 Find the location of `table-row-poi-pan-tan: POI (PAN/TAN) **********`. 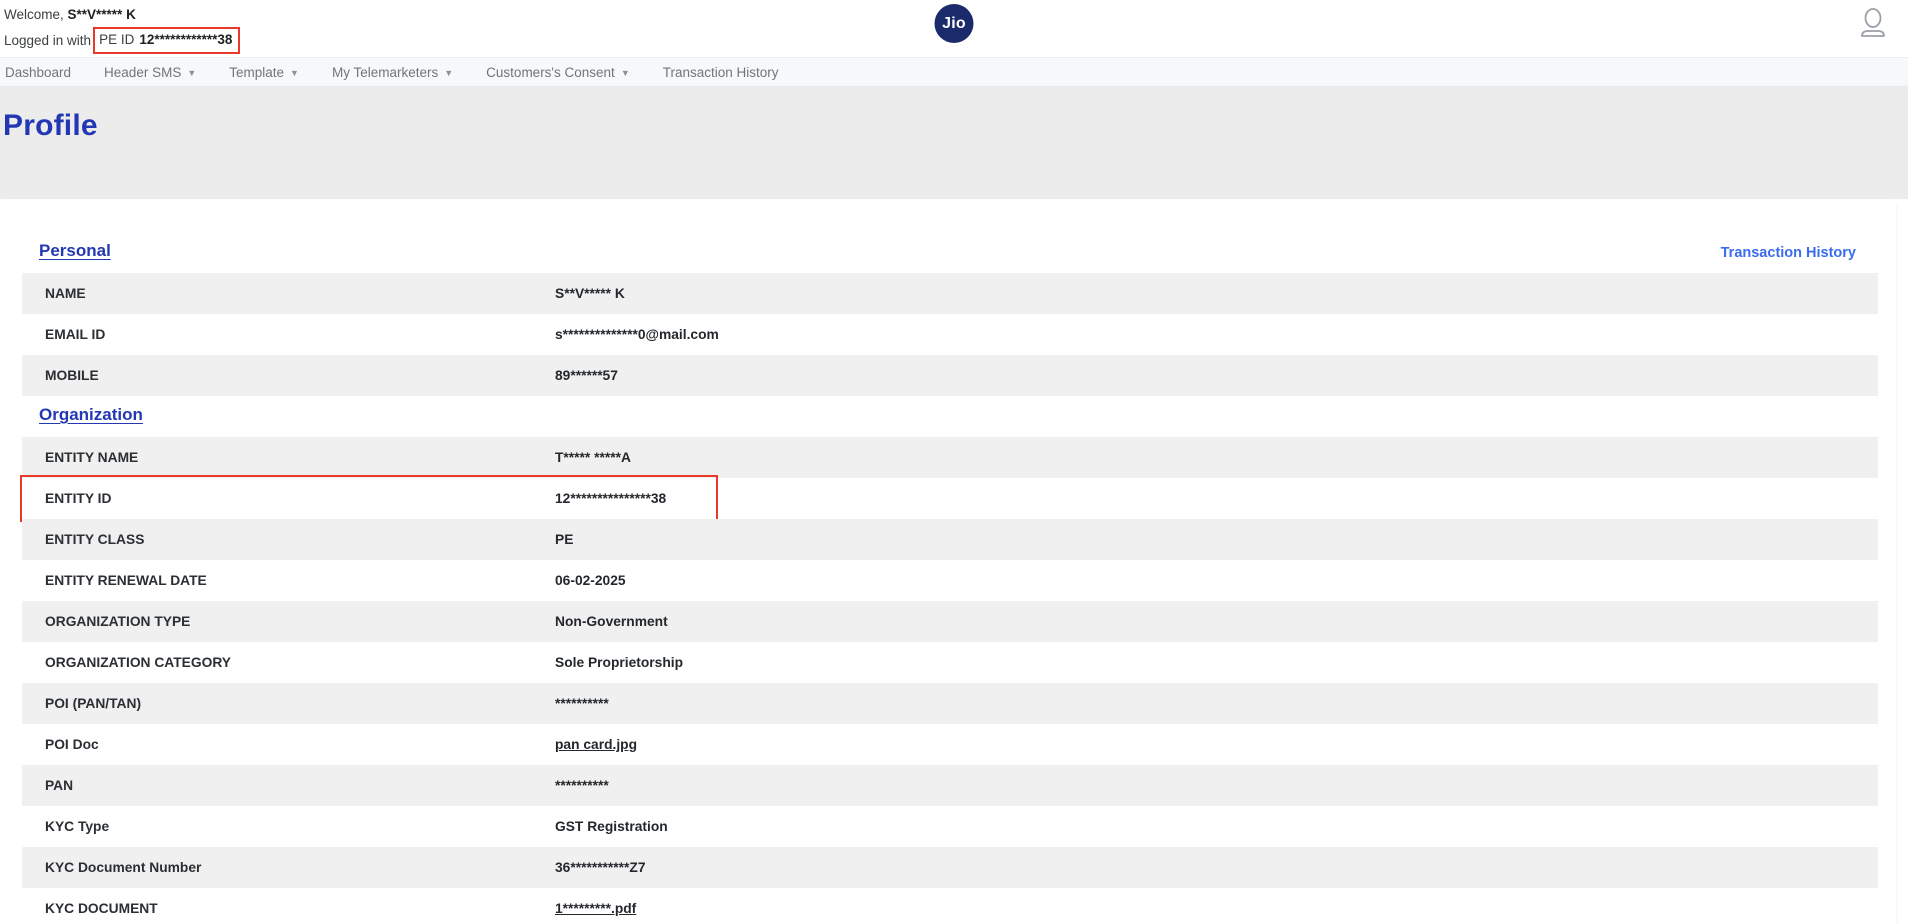

table-row-poi-pan-tan: POI (PAN/TAN) ********** is located at coordinates (950, 703).